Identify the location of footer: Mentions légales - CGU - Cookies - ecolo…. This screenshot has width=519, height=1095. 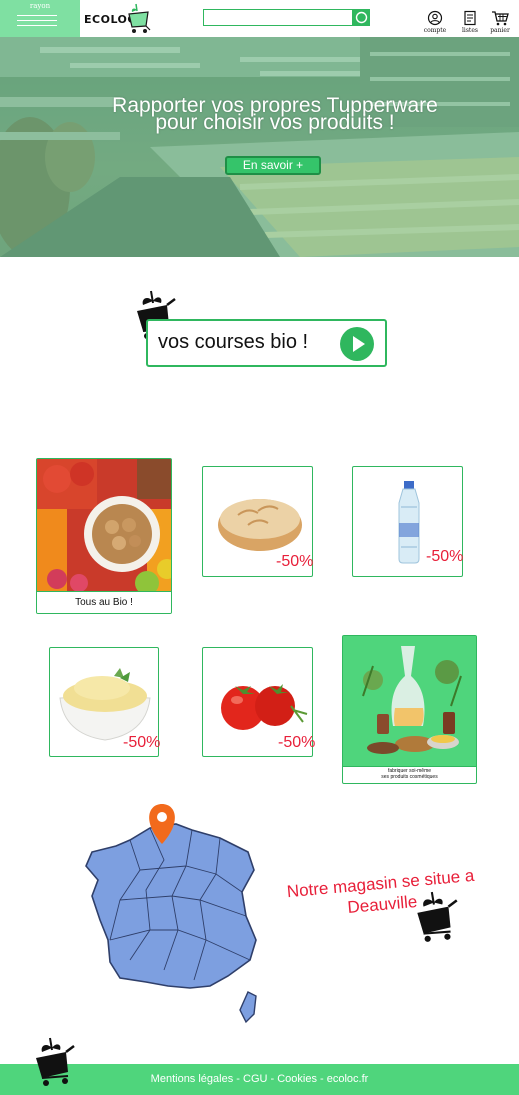
(259, 1079).